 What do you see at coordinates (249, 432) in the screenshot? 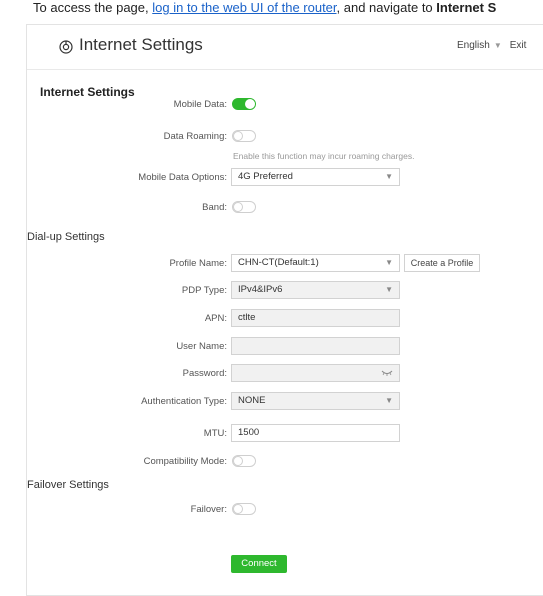
I see `mtu-value: 1500` at bounding box center [249, 432].